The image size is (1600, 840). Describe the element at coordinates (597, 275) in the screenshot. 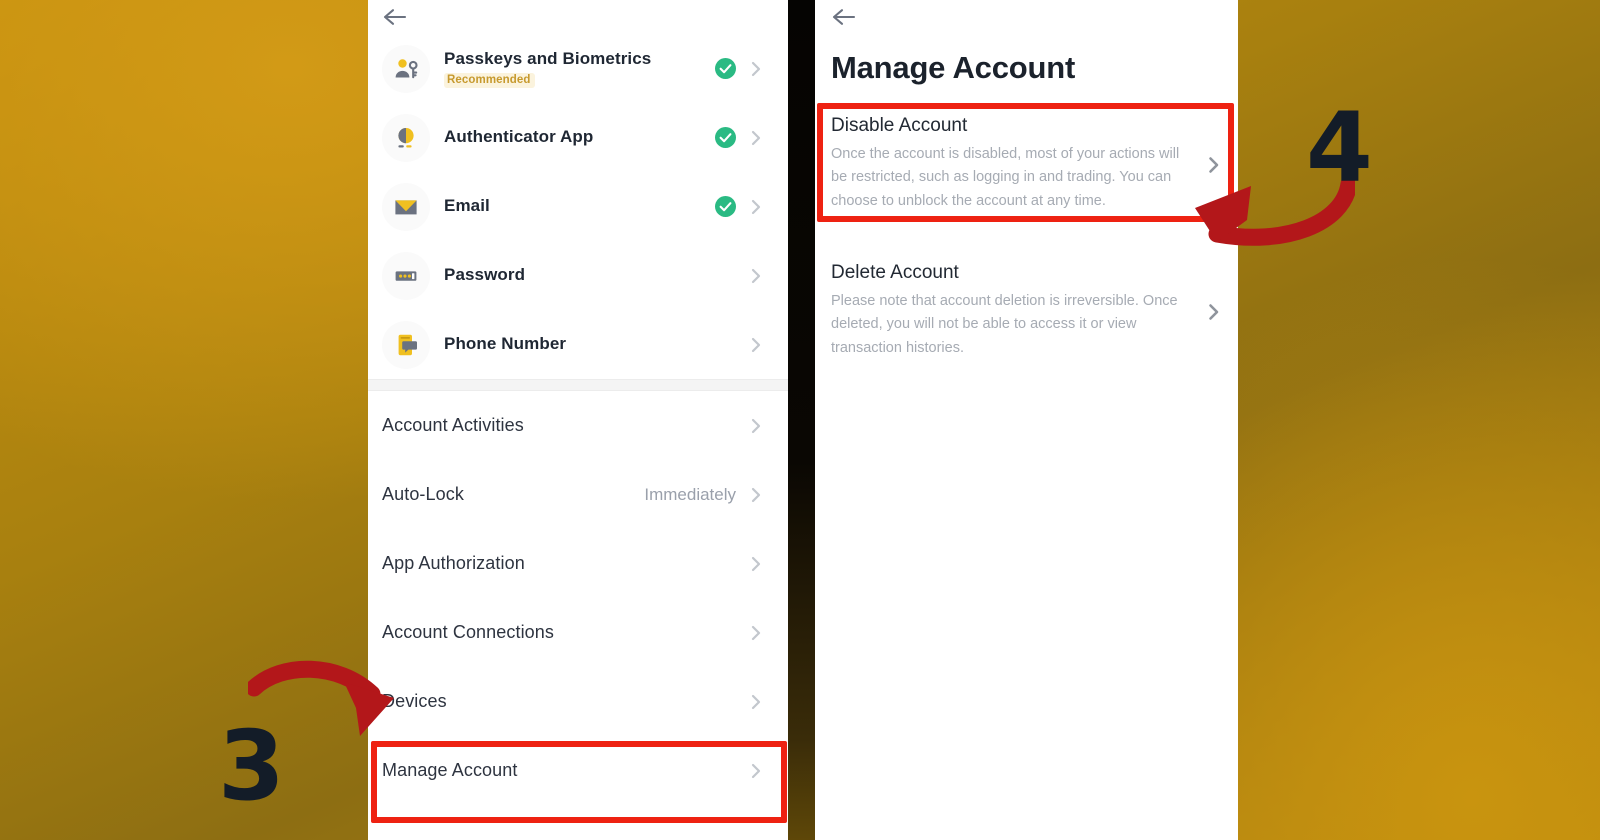

I see `list-item-text: Password` at that location.